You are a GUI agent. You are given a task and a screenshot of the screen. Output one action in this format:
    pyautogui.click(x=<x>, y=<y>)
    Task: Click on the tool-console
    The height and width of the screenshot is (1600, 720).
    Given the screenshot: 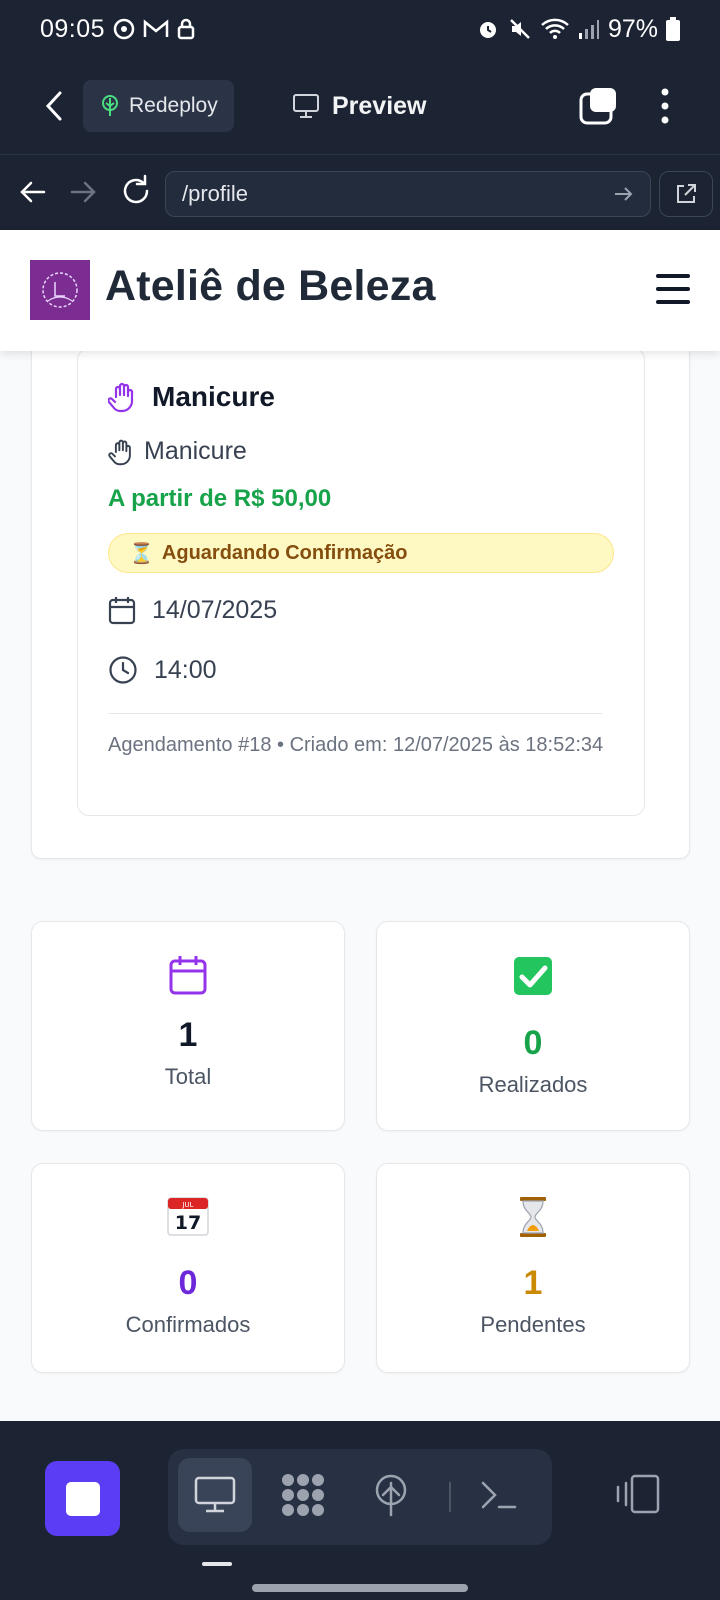 What is the action you would take?
    pyautogui.click(x=499, y=1495)
    